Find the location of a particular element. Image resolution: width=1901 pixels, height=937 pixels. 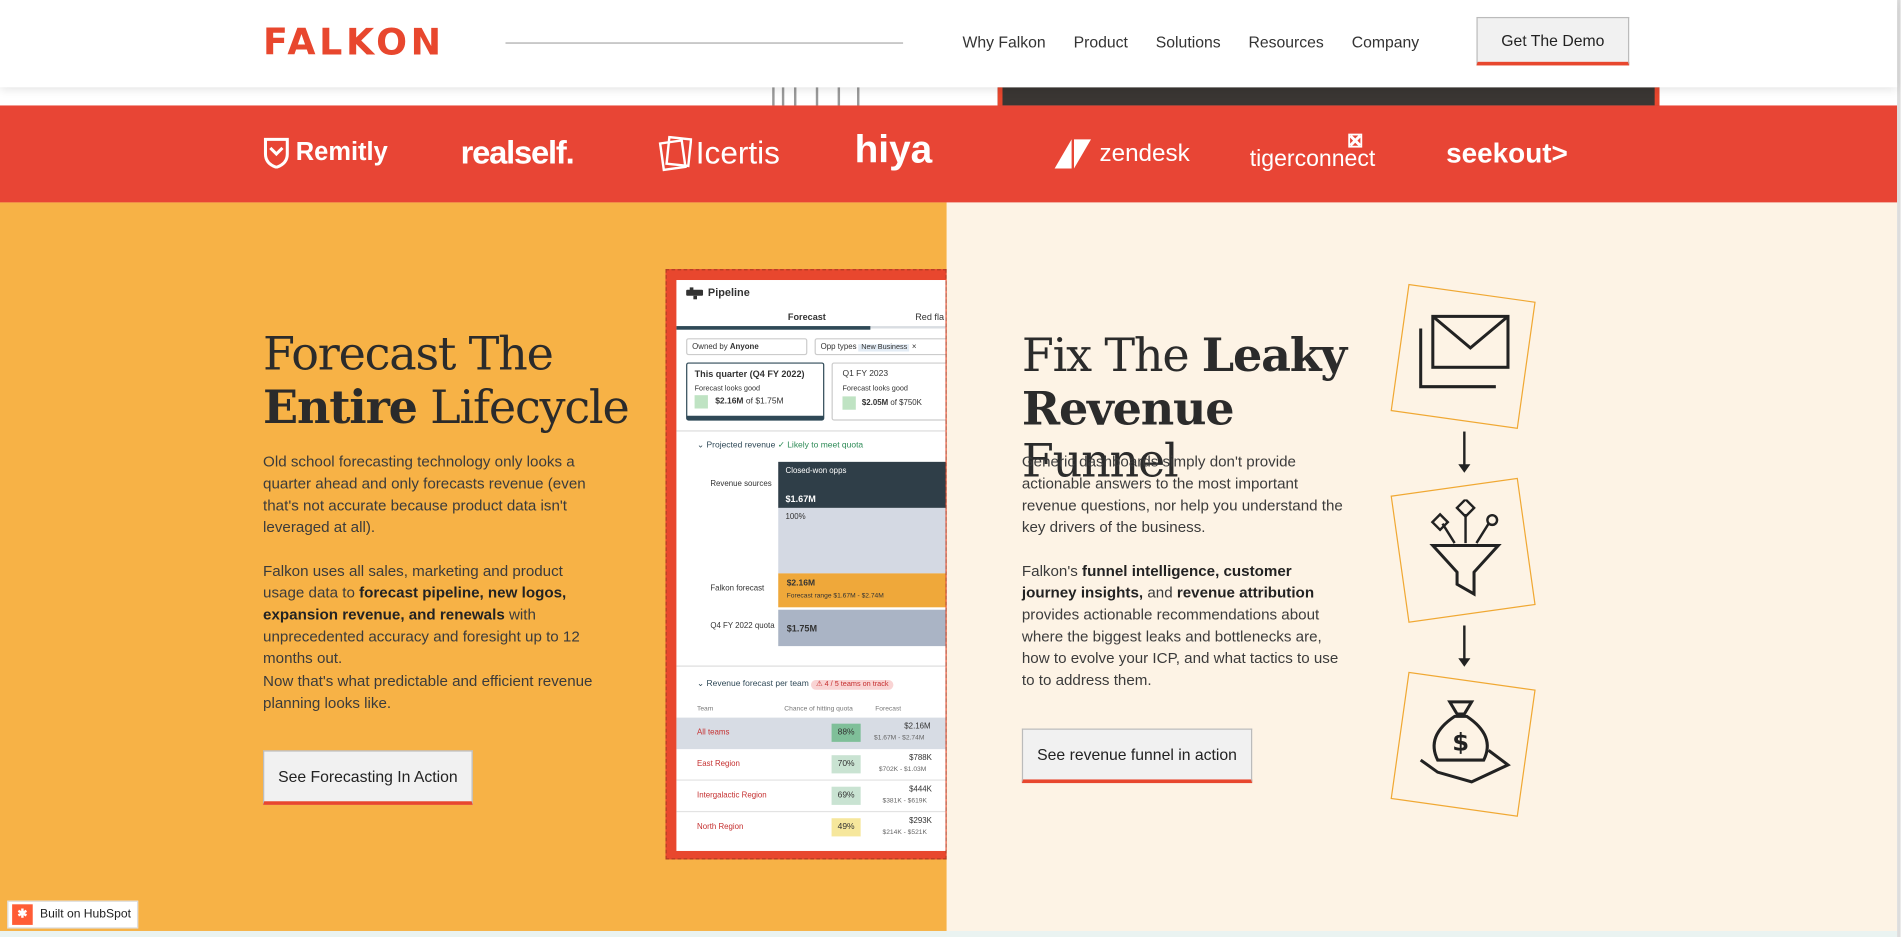

nav-solutions: Solutions is located at coordinates (1188, 42).